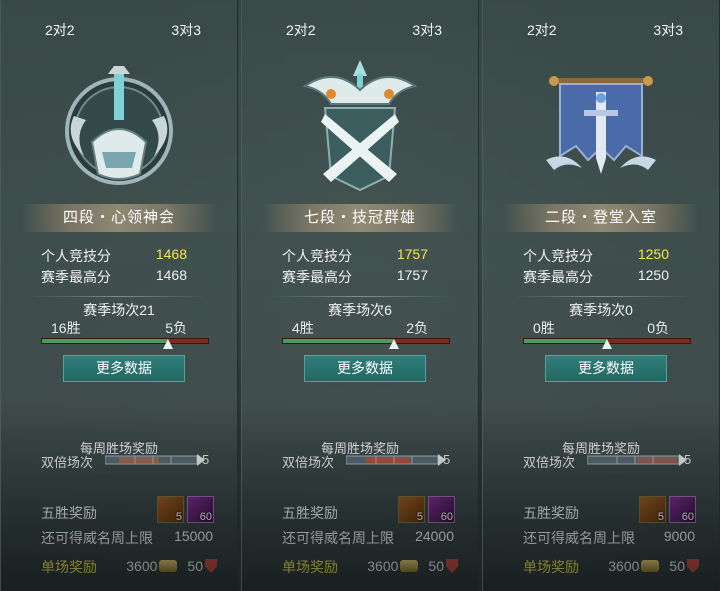 The image size is (720, 591). I want to click on prestige-cap-row: 还可得威名周上限 9000, so click(609, 538).